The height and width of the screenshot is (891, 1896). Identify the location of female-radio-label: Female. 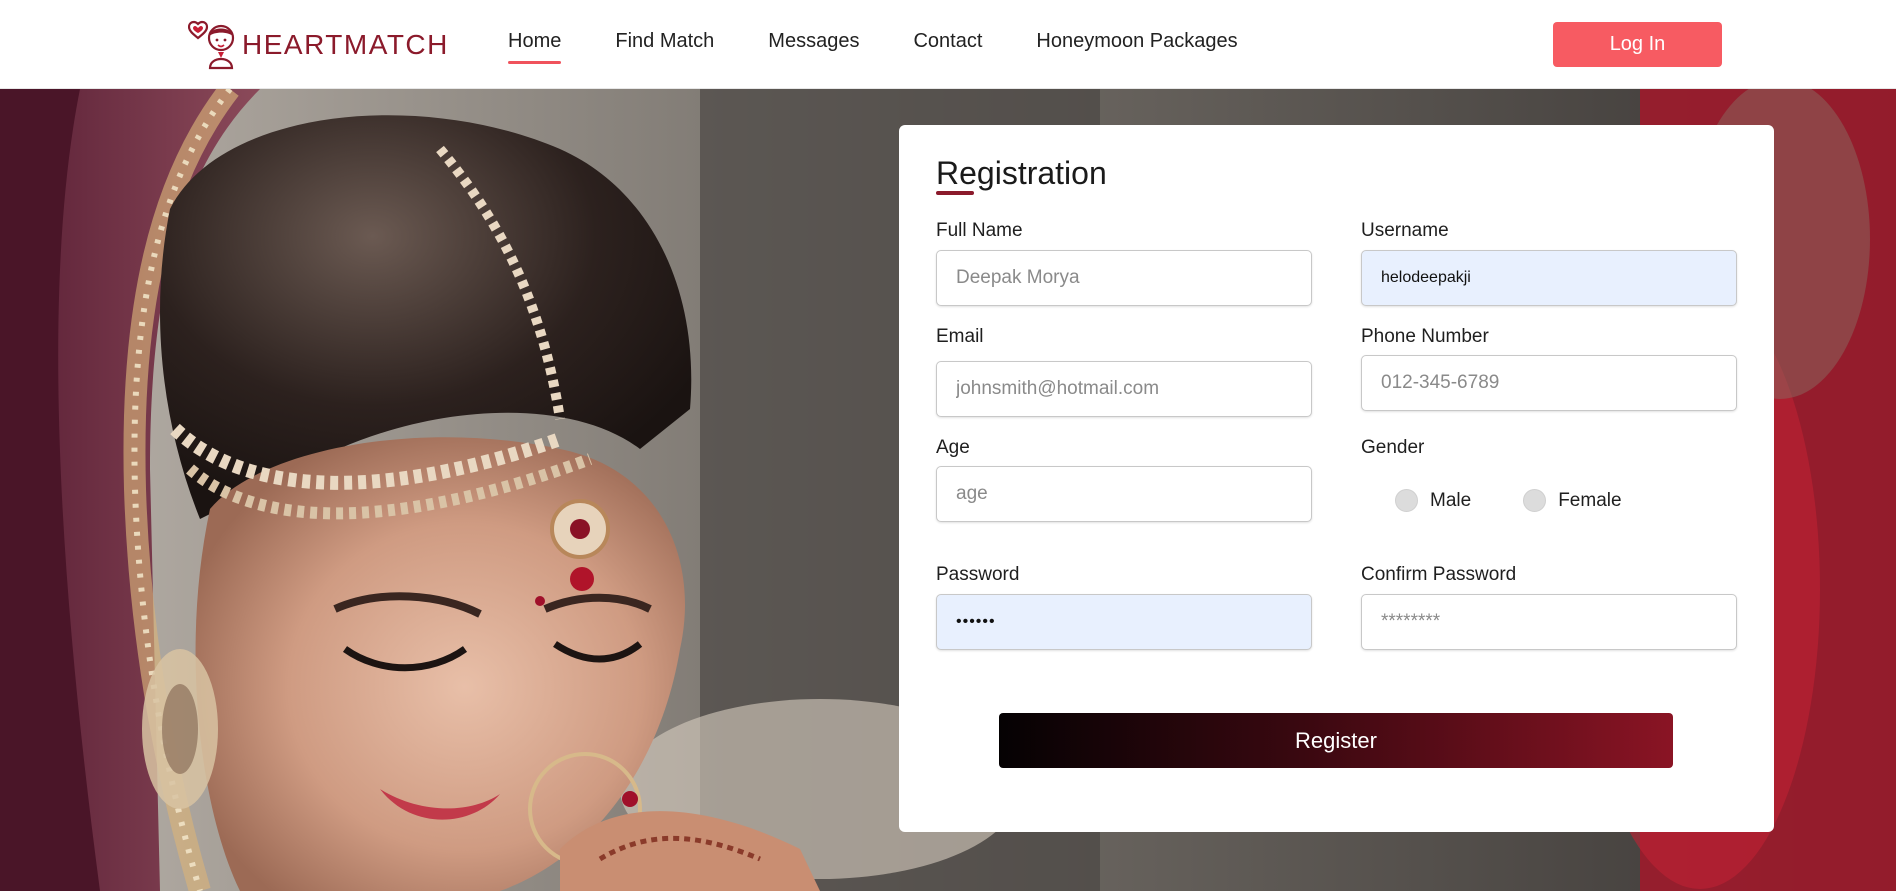
(1590, 500).